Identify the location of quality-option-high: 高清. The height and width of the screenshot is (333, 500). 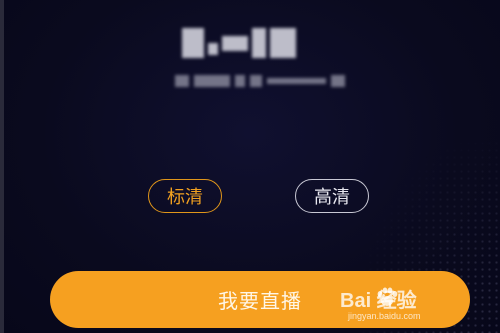
(332, 196).